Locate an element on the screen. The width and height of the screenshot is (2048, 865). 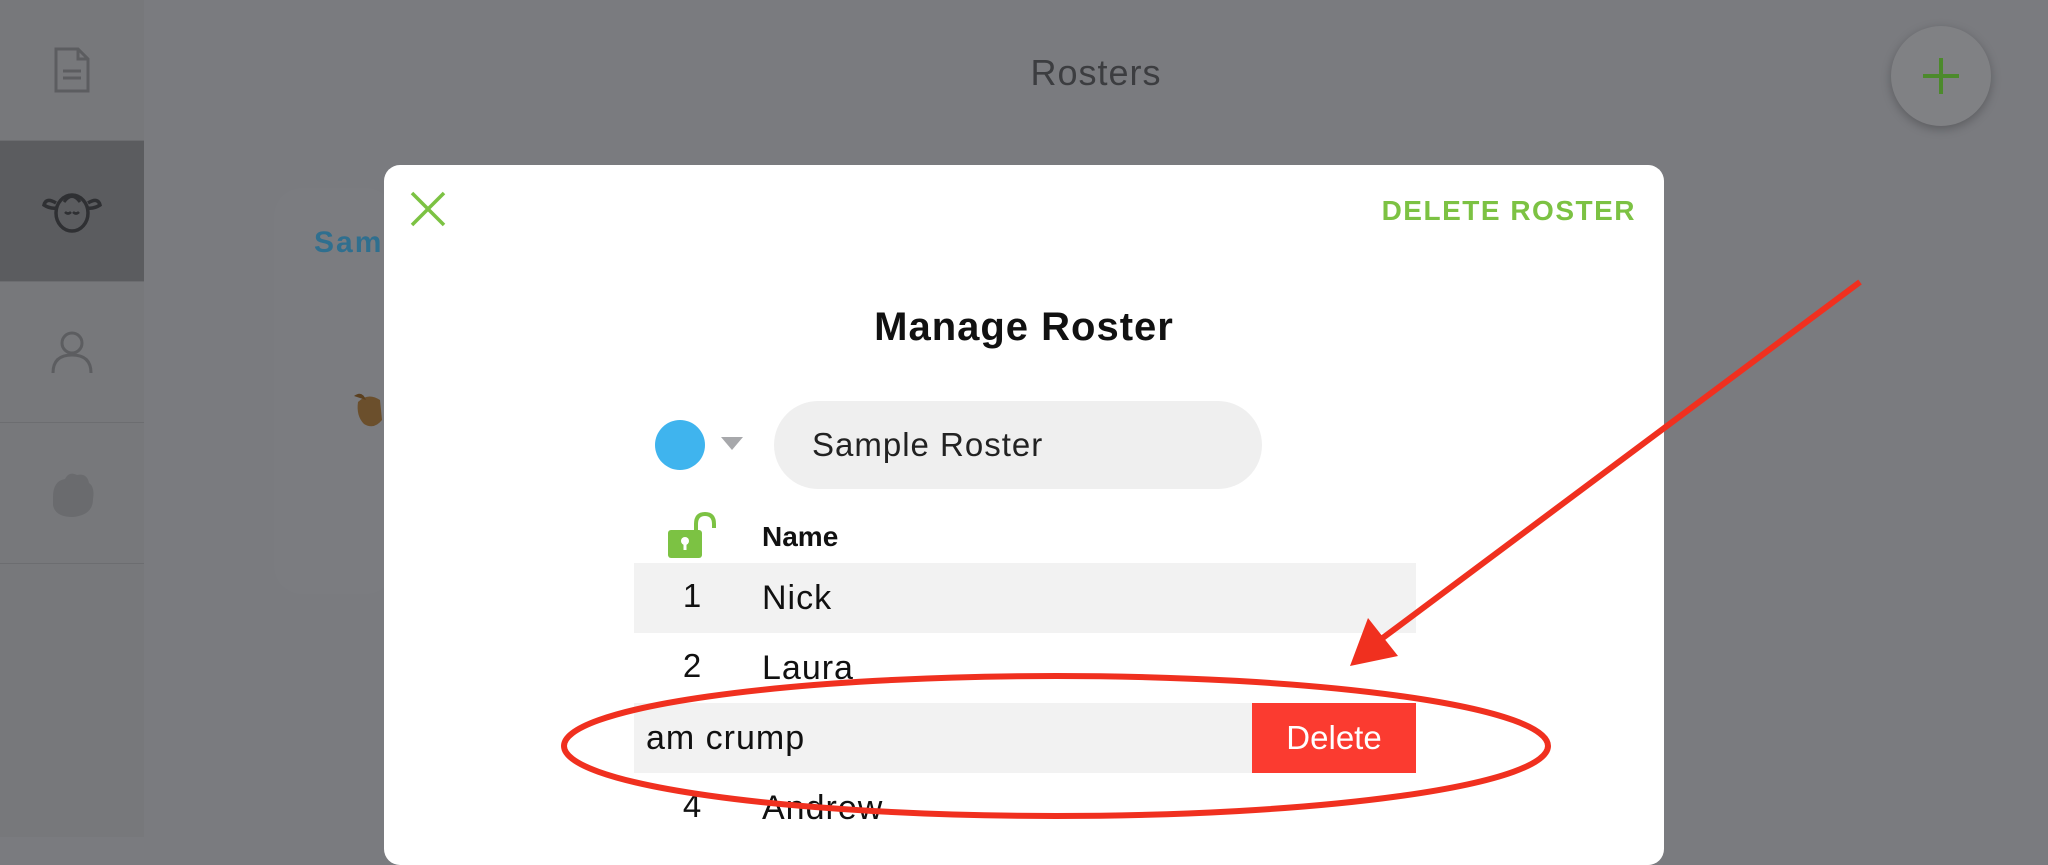
unlock-icon is located at coordinates (692, 536).